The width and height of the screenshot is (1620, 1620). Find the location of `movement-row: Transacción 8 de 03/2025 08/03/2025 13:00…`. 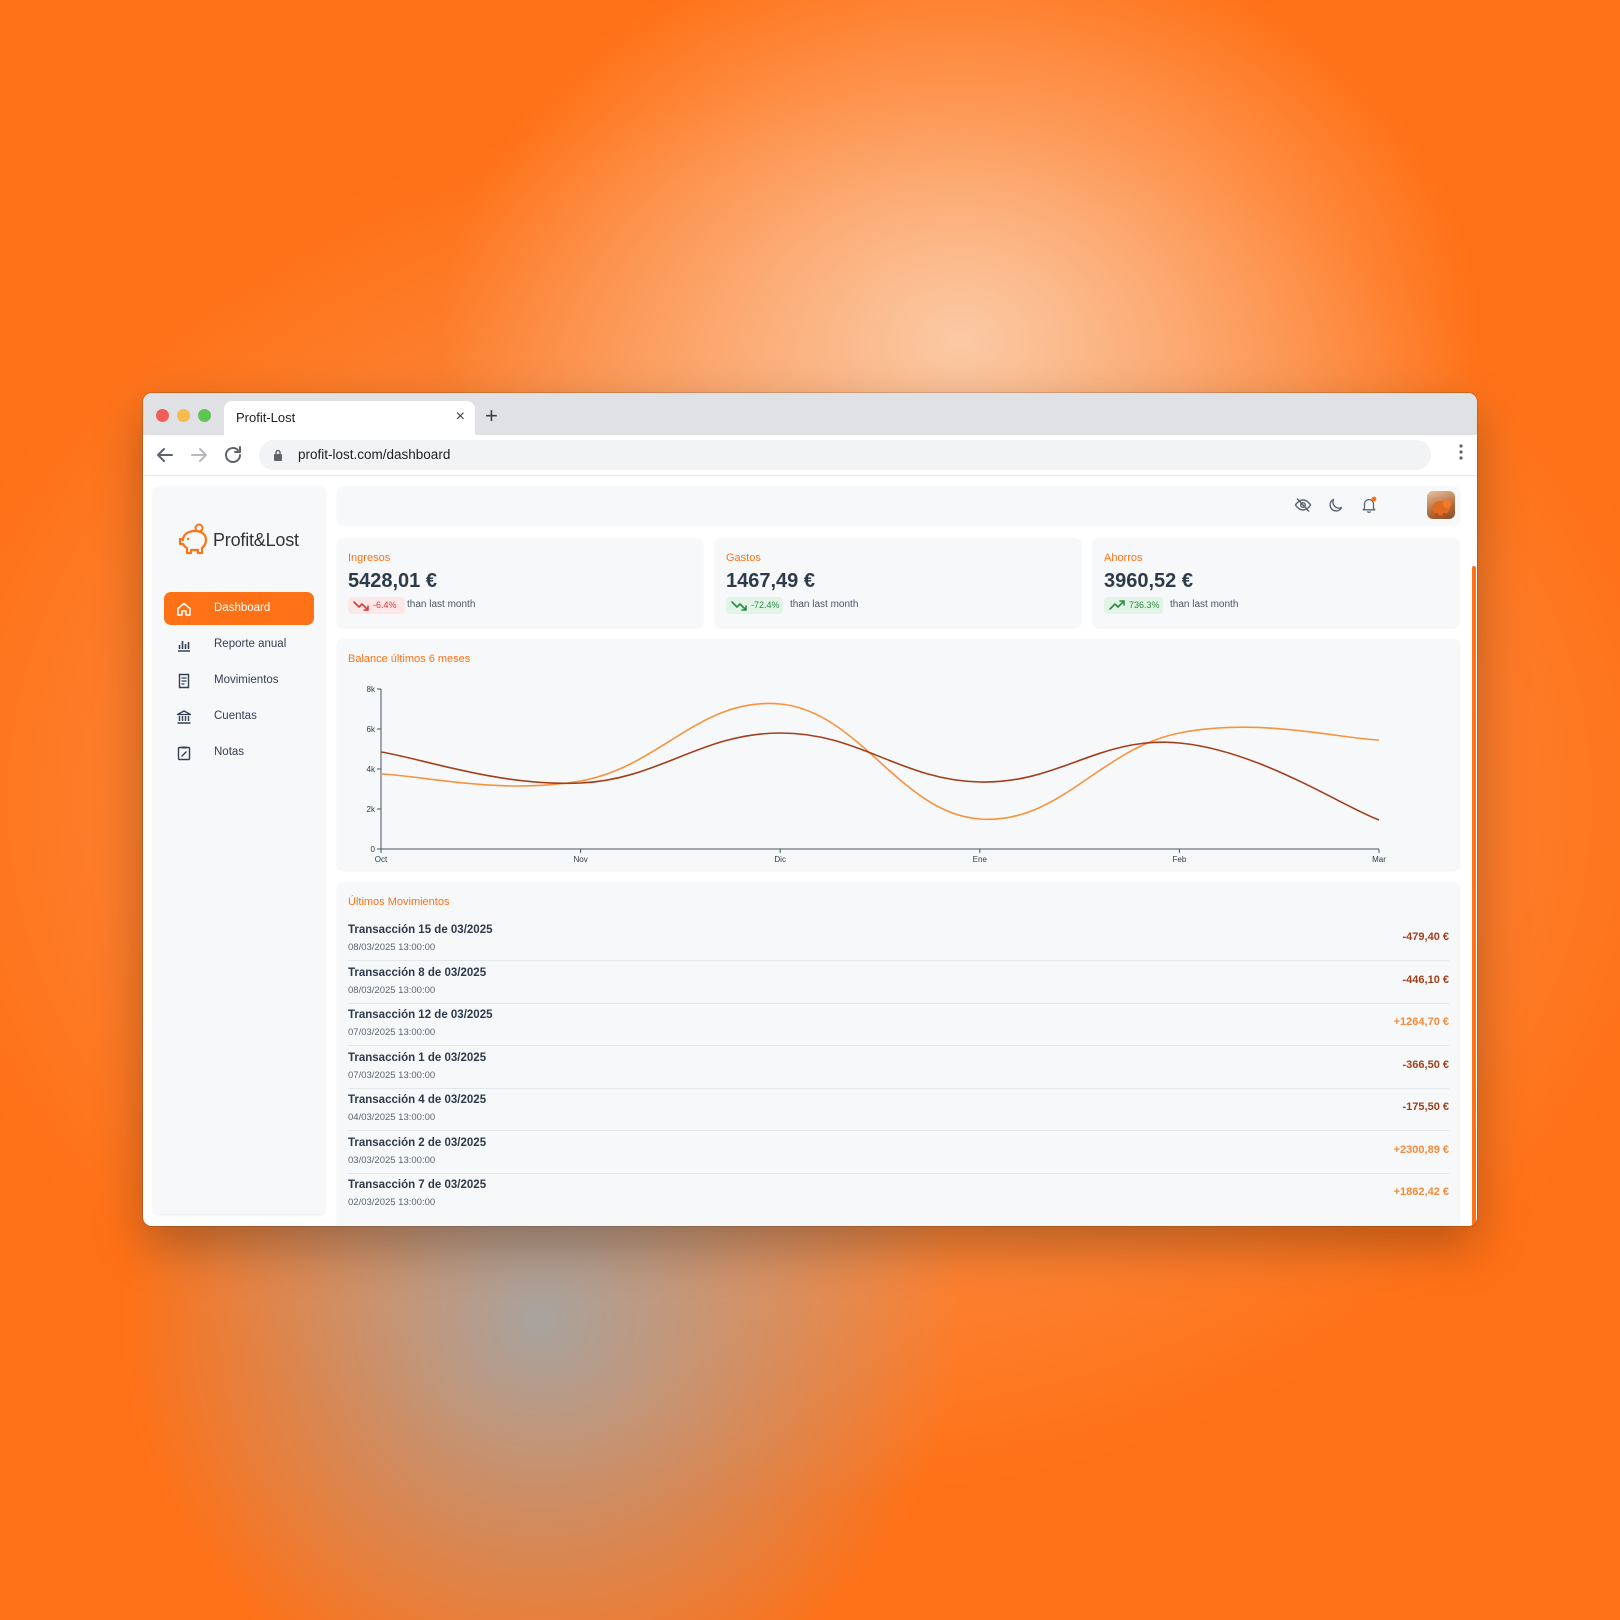

movement-row: Transacción 8 de 03/2025 08/03/2025 13:00… is located at coordinates (898, 982).